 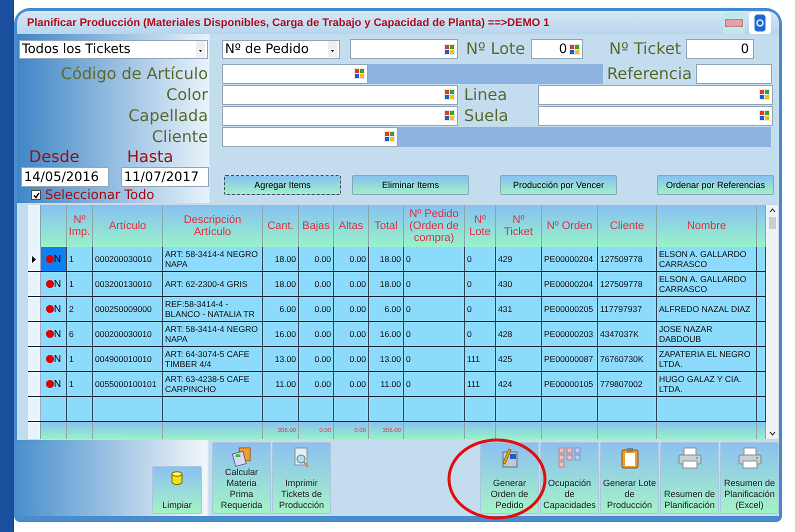 I want to click on search-field, so click(x=404, y=49).